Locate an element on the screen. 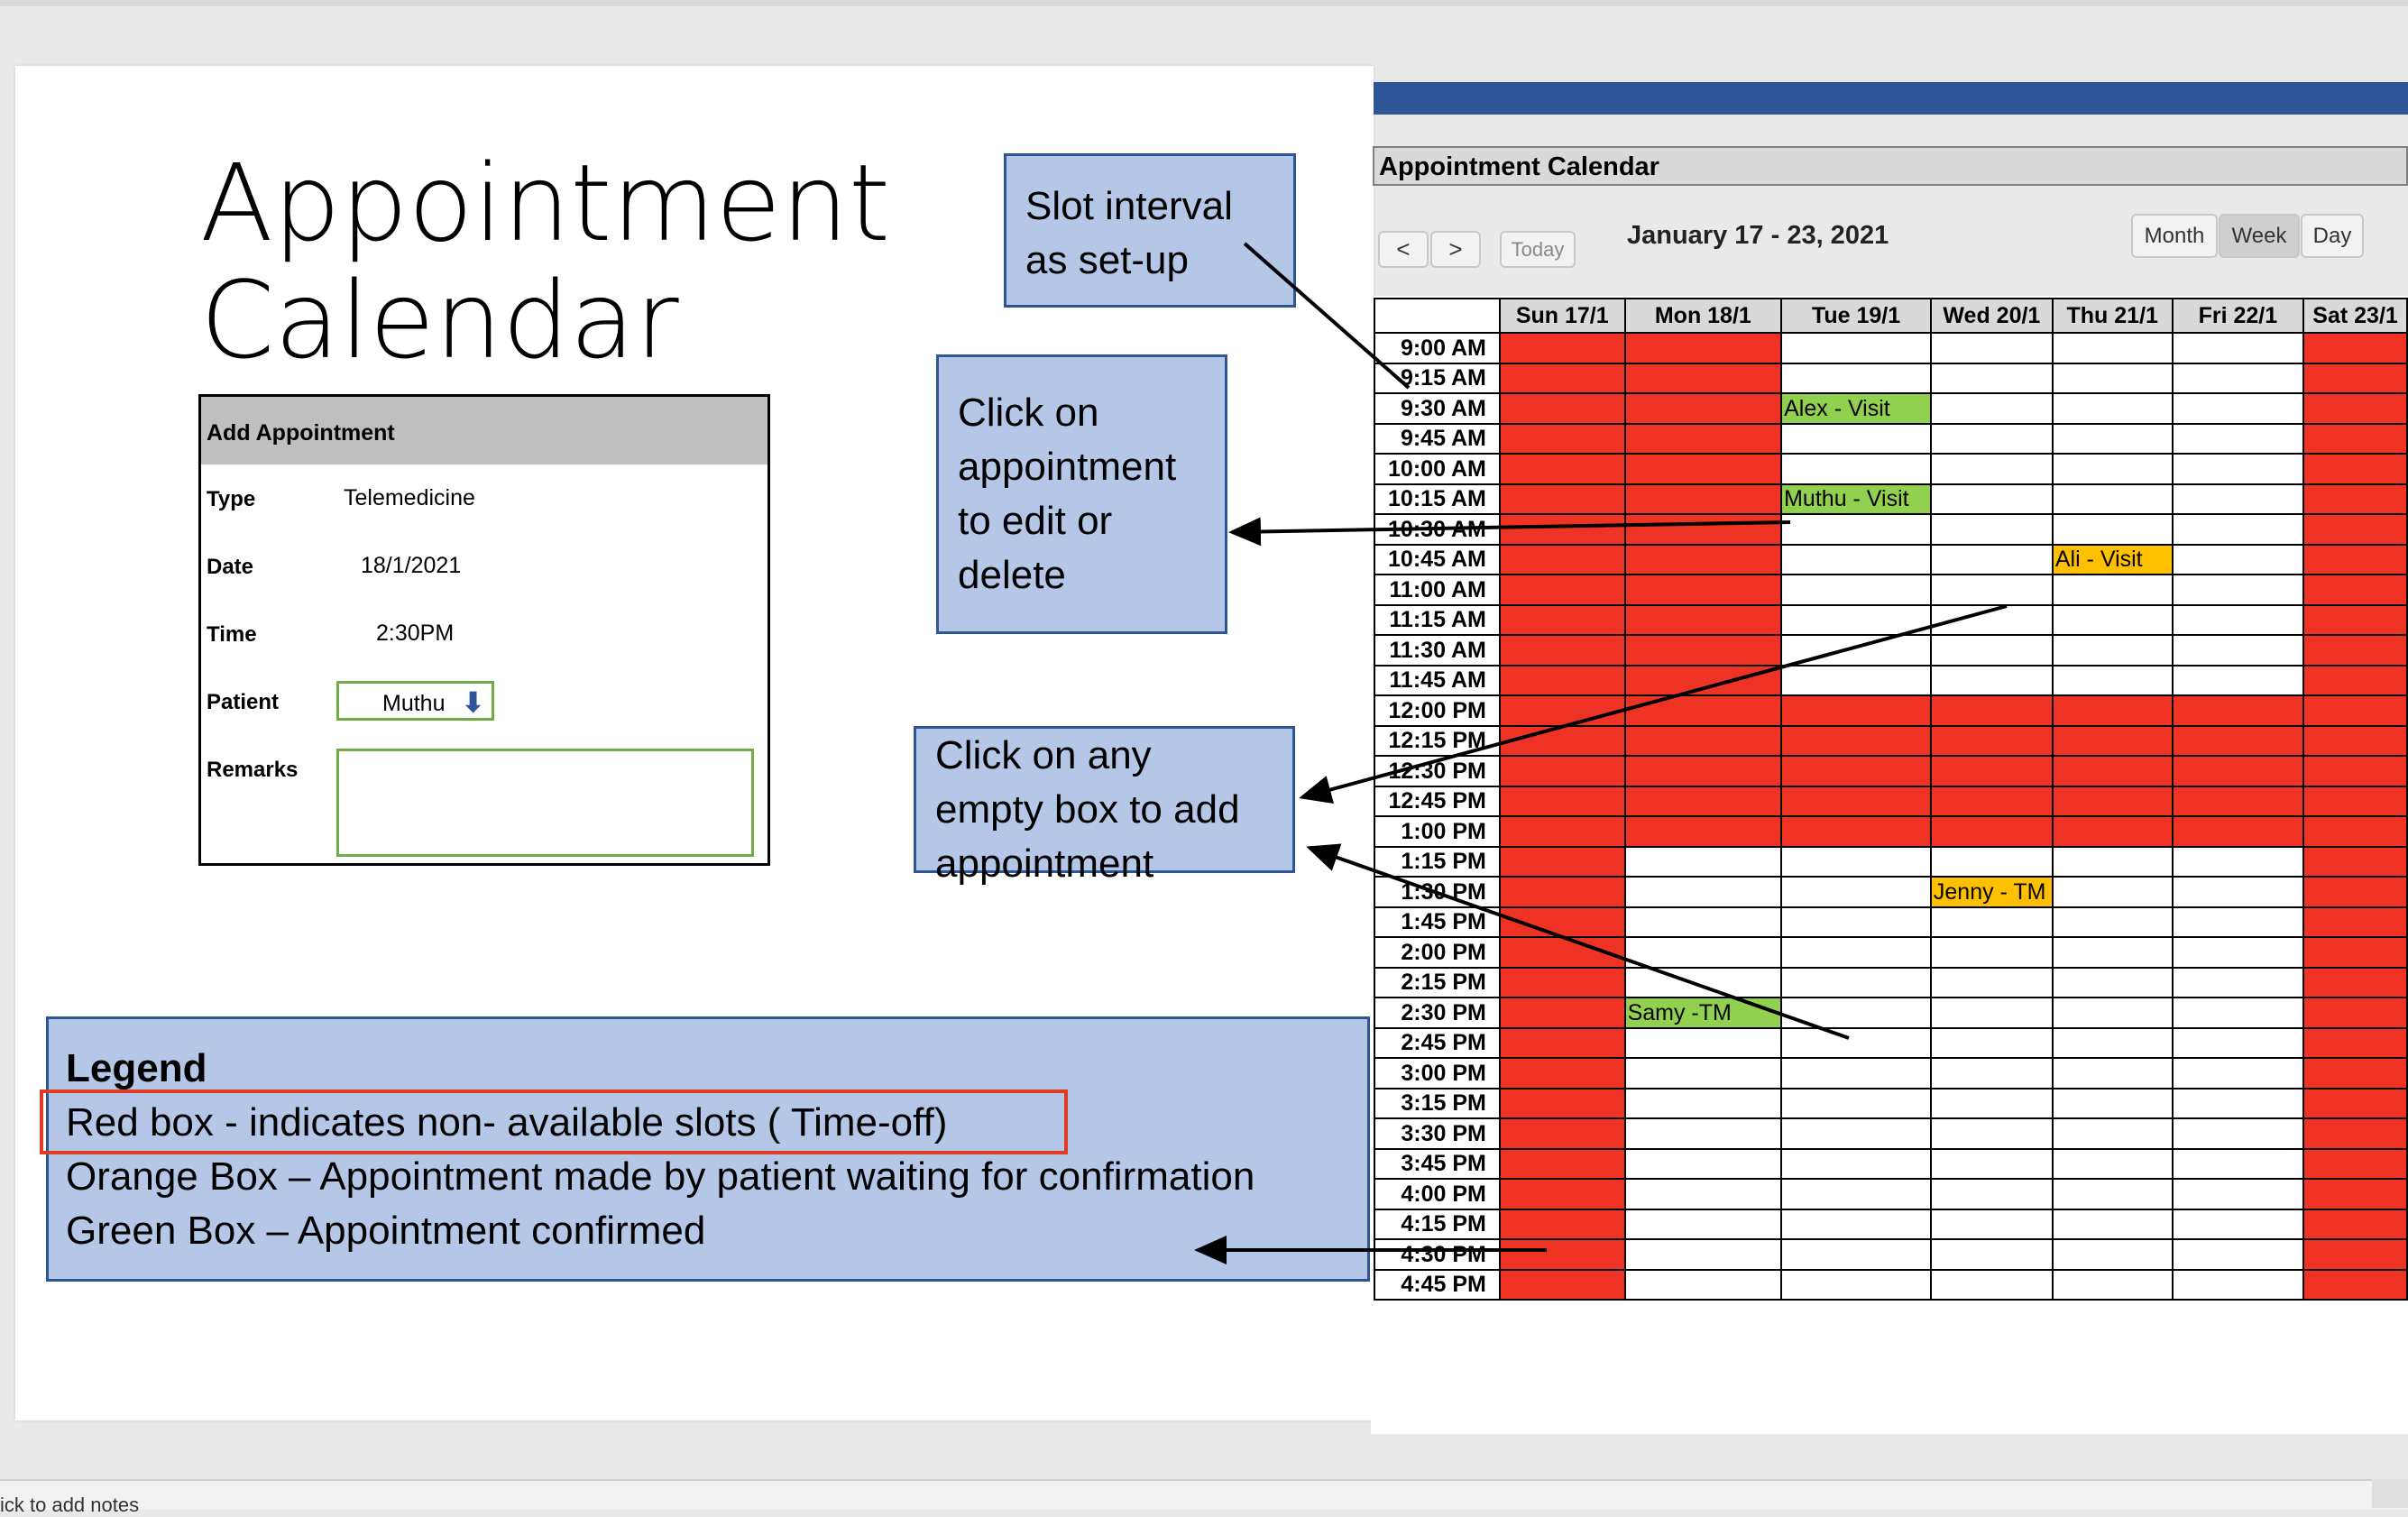 This screenshot has width=2408, height=1517. notes-placeholder: ick to add notes is located at coordinates (70, 1505).